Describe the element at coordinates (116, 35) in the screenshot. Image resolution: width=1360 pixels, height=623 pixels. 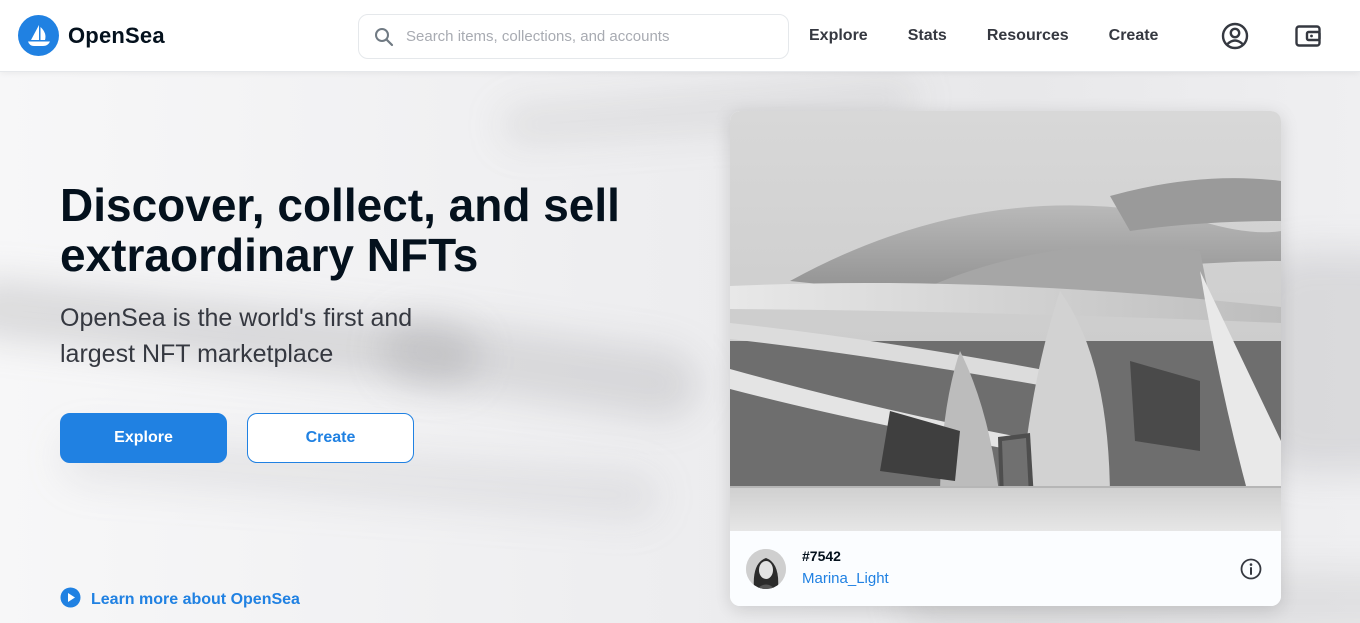
I see `logo-text: OpenSea` at that location.